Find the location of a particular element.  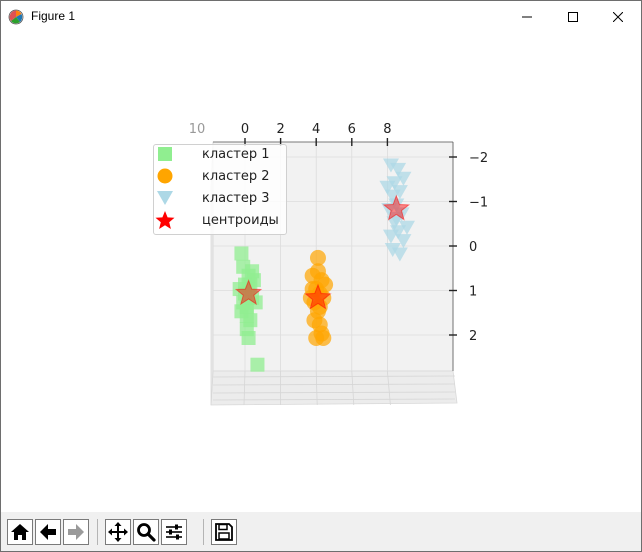

legend-item-centroids: центроиды is located at coordinates (220, 222).